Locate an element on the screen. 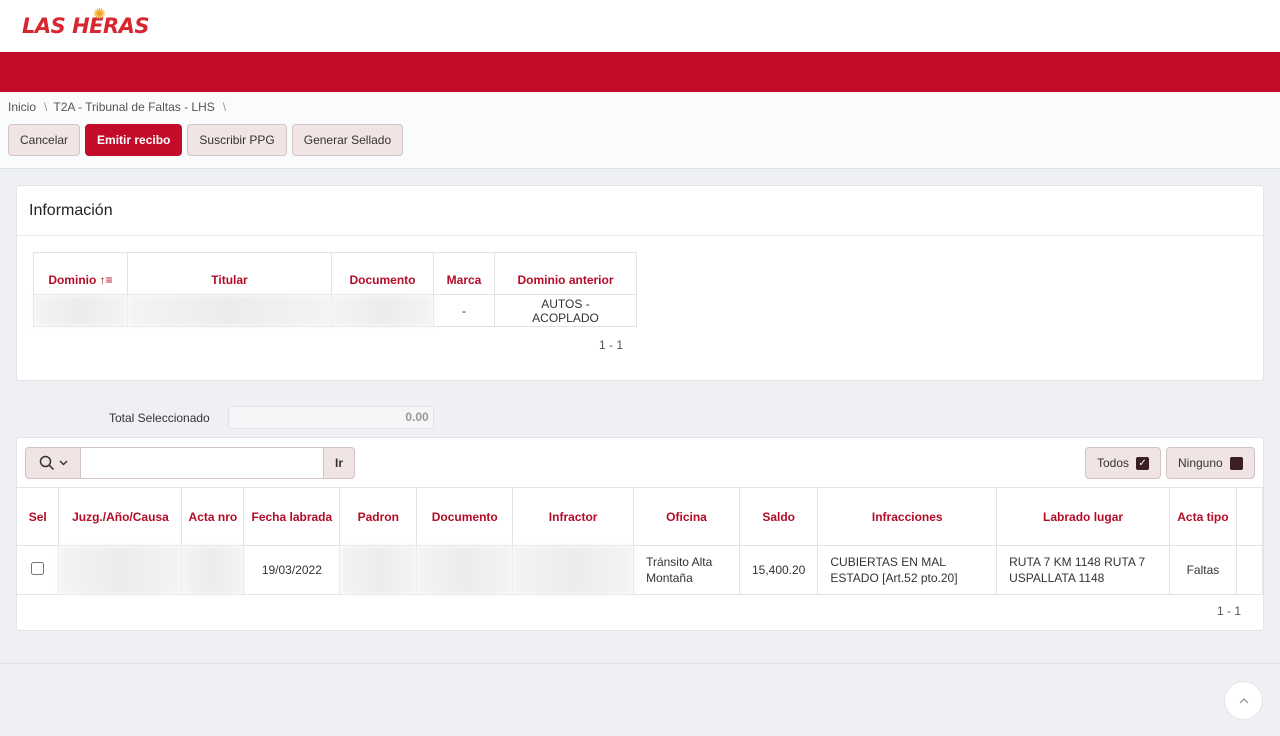 This screenshot has width=1280, height=736. cell-oficina: Tránsito Alta Montaña is located at coordinates (686, 570).